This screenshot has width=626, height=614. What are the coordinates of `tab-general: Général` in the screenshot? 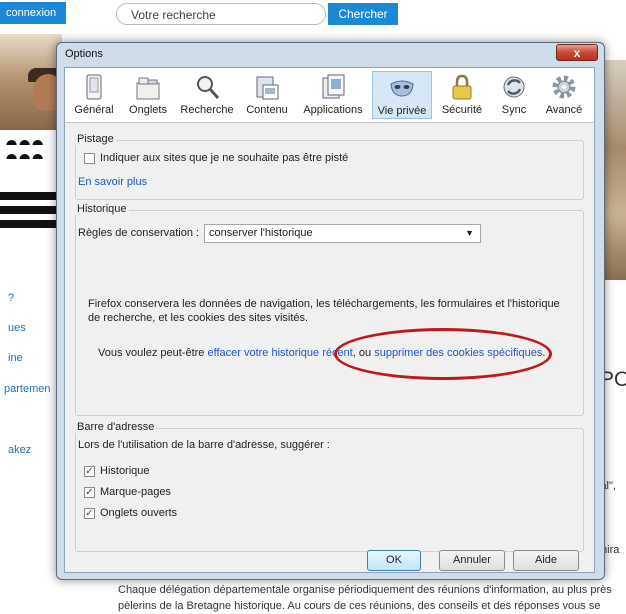 It's located at (94, 95).